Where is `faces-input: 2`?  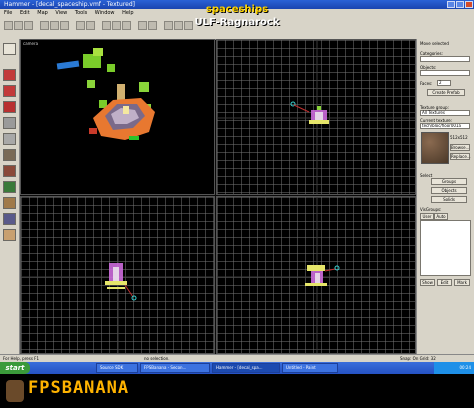 faces-input: 2 is located at coordinates (444, 83).